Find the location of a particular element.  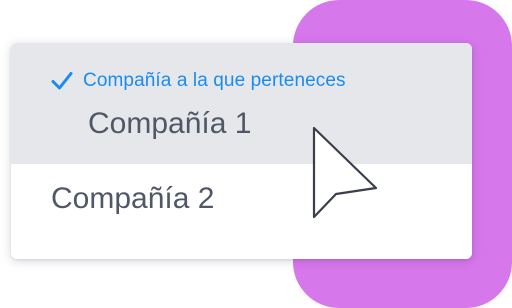

group-label-row: Compañía a la que perteneces is located at coordinates (198, 81).